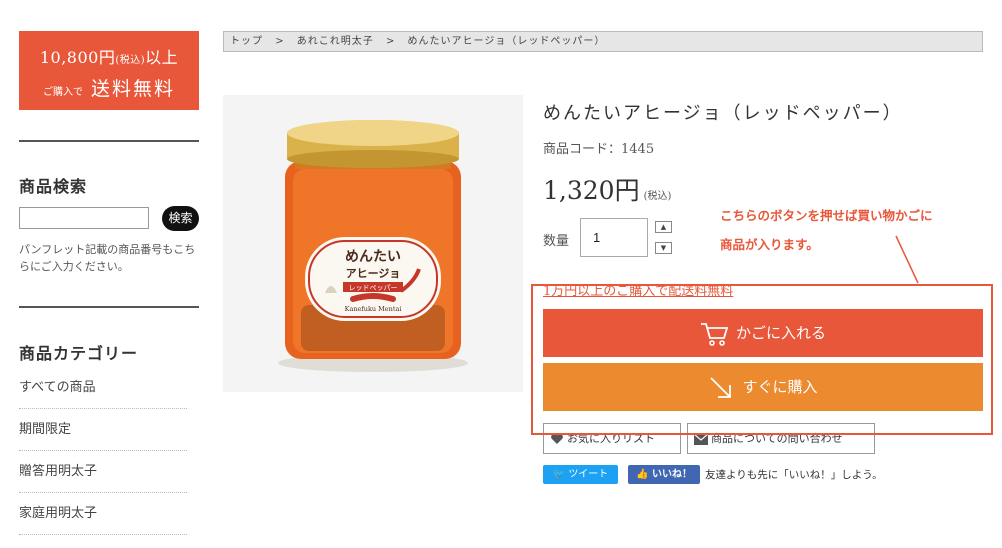 This screenshot has width=1002, height=548. I want to click on price-value: 1,320円, so click(591, 190).